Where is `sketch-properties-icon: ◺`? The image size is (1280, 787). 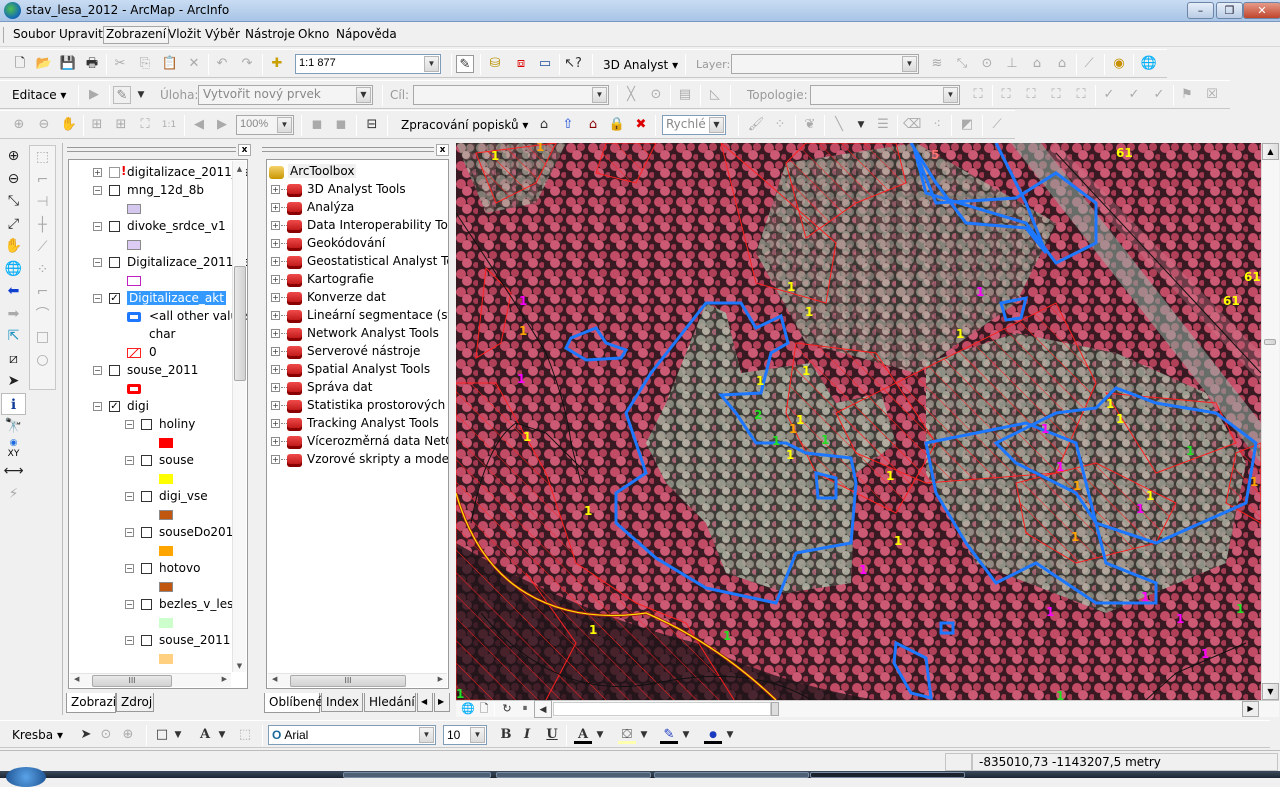 sketch-properties-icon: ◺ is located at coordinates (715, 95).